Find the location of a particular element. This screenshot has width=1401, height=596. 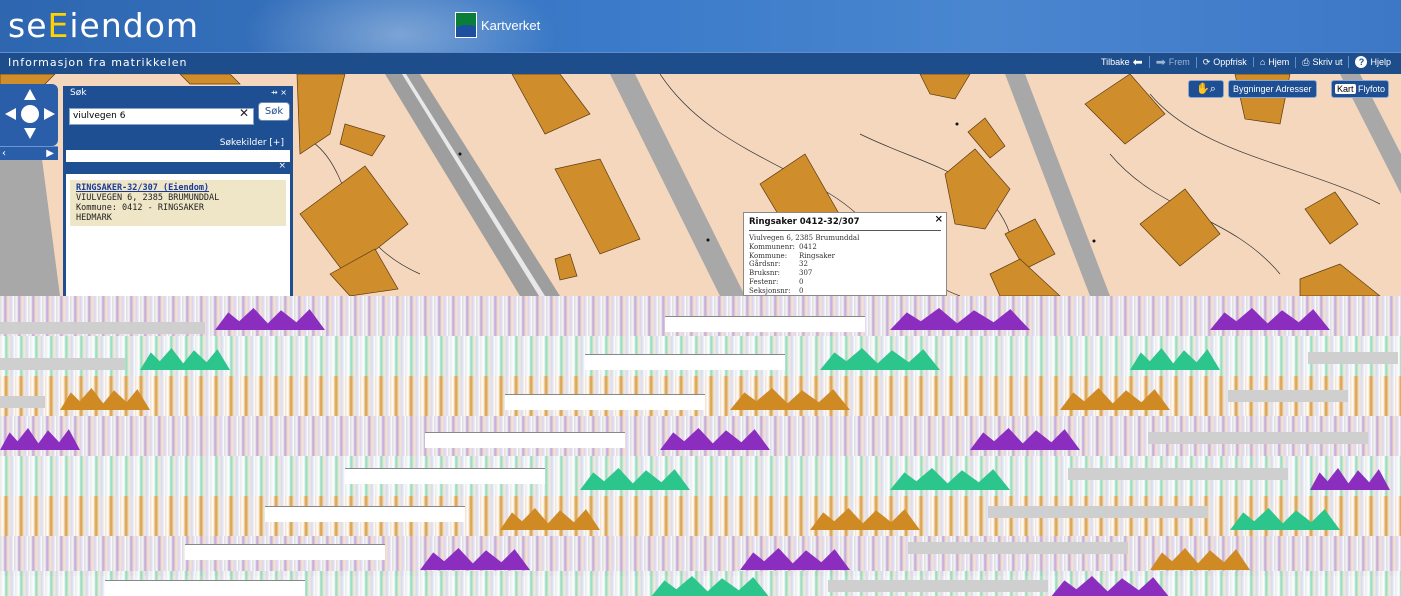

pan-expand-bar: ‹ ▶ is located at coordinates (29, 153).